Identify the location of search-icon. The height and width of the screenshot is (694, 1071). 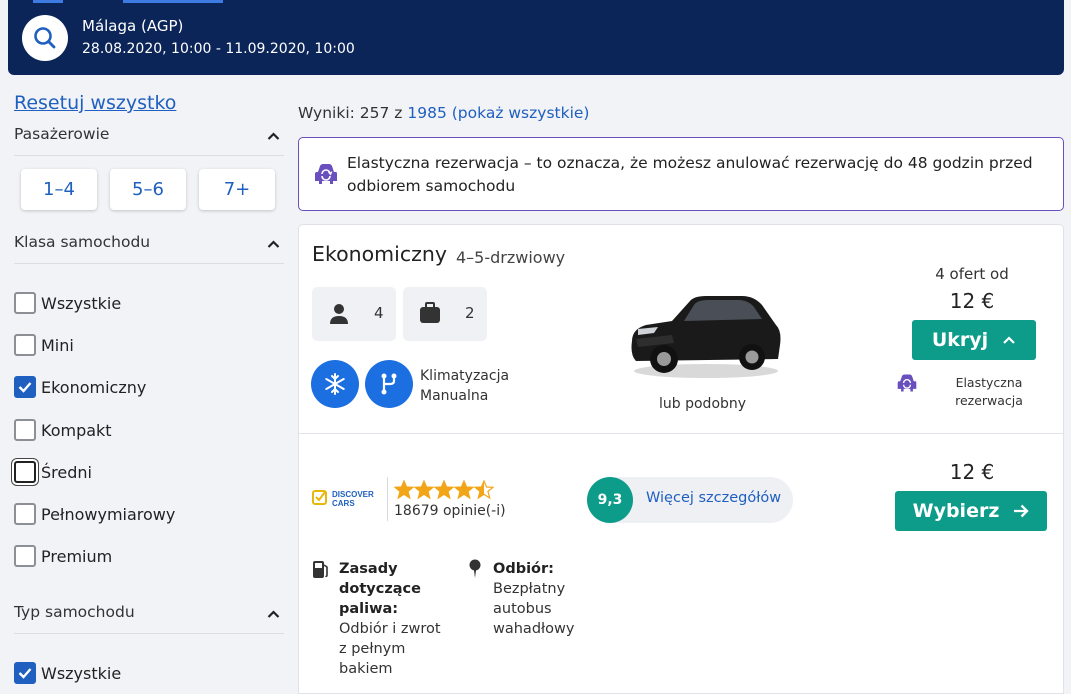
(45, 38).